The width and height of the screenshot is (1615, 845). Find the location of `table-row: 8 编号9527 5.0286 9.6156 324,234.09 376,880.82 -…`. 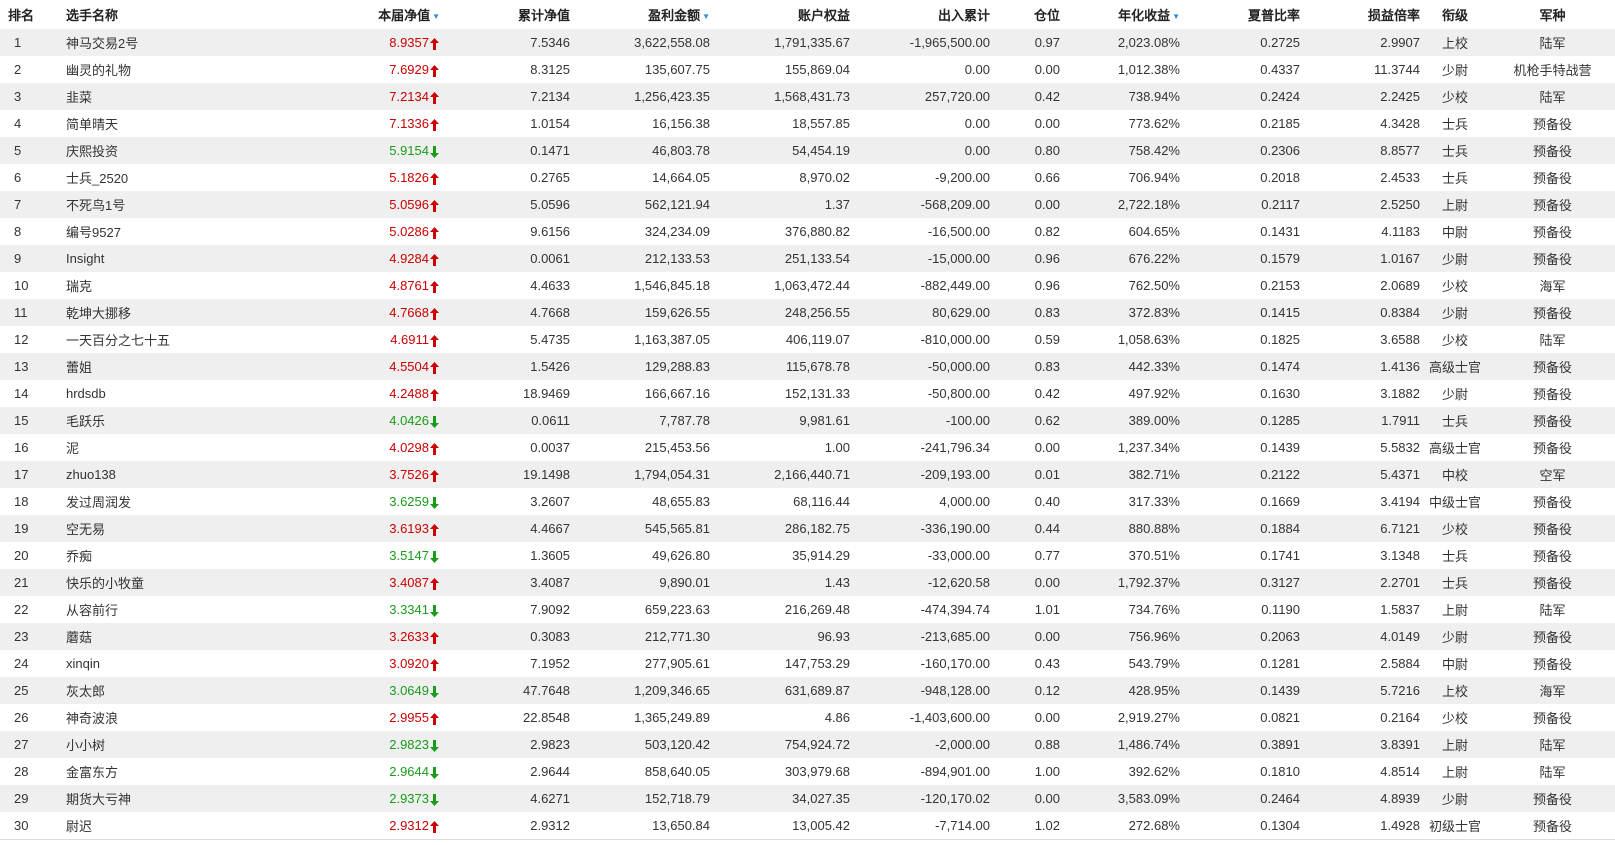

table-row: 8 编号9527 5.0286 9.6156 324,234.09 376,880.82 -… is located at coordinates (807, 231).